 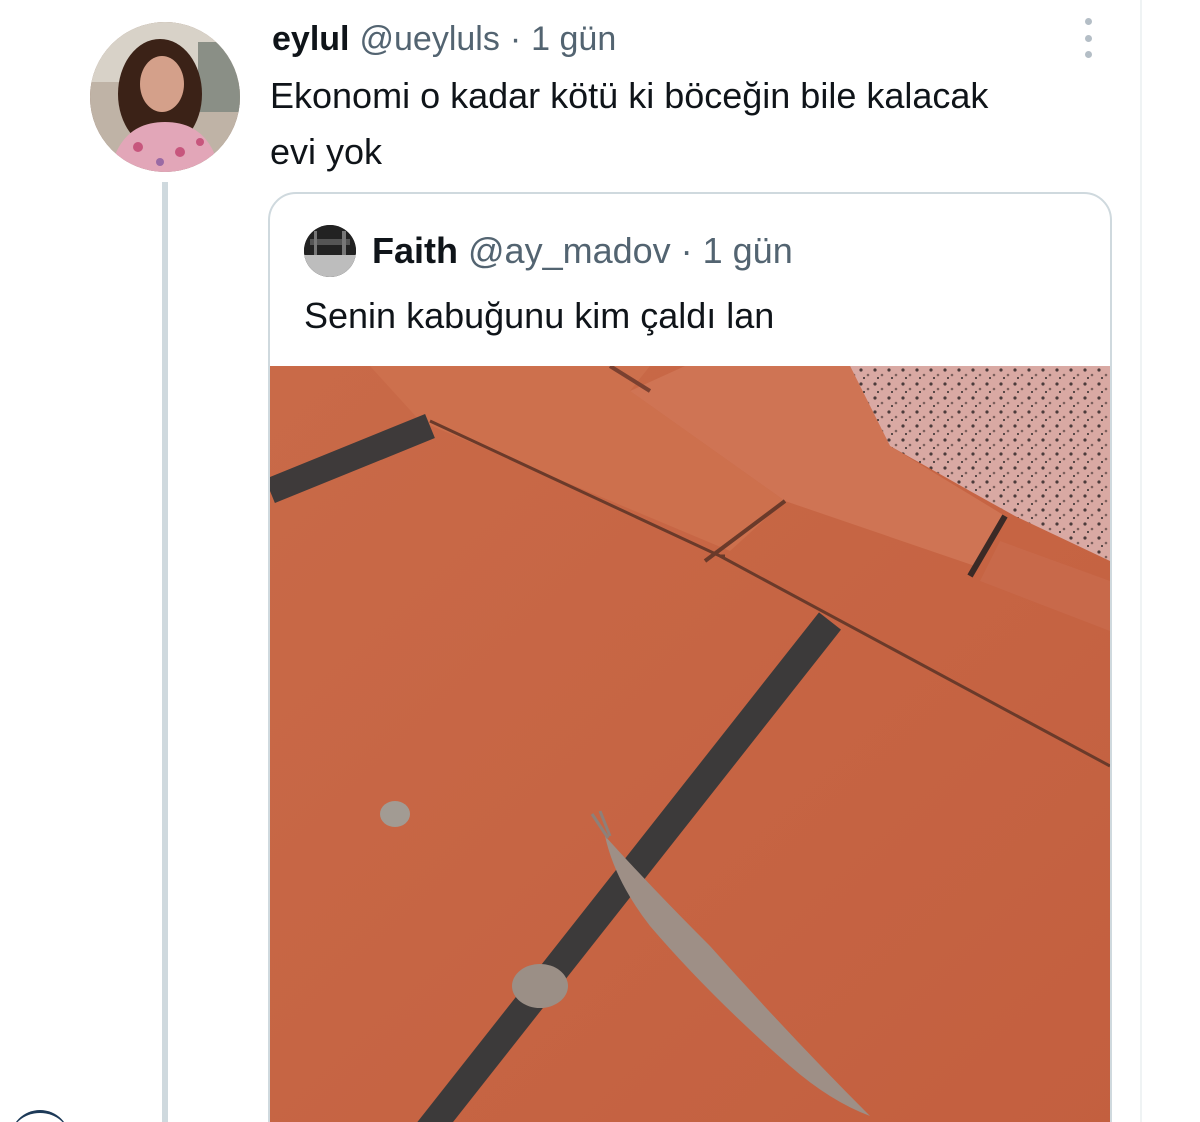 What do you see at coordinates (747, 250) in the screenshot?
I see `quoted-tweet-timestamp: 1 gün` at bounding box center [747, 250].